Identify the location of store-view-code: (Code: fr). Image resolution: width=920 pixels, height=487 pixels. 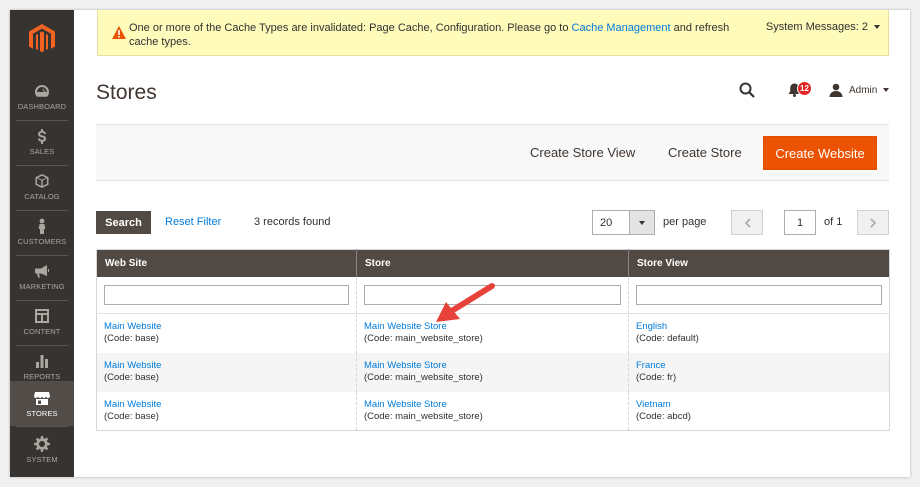
(656, 377).